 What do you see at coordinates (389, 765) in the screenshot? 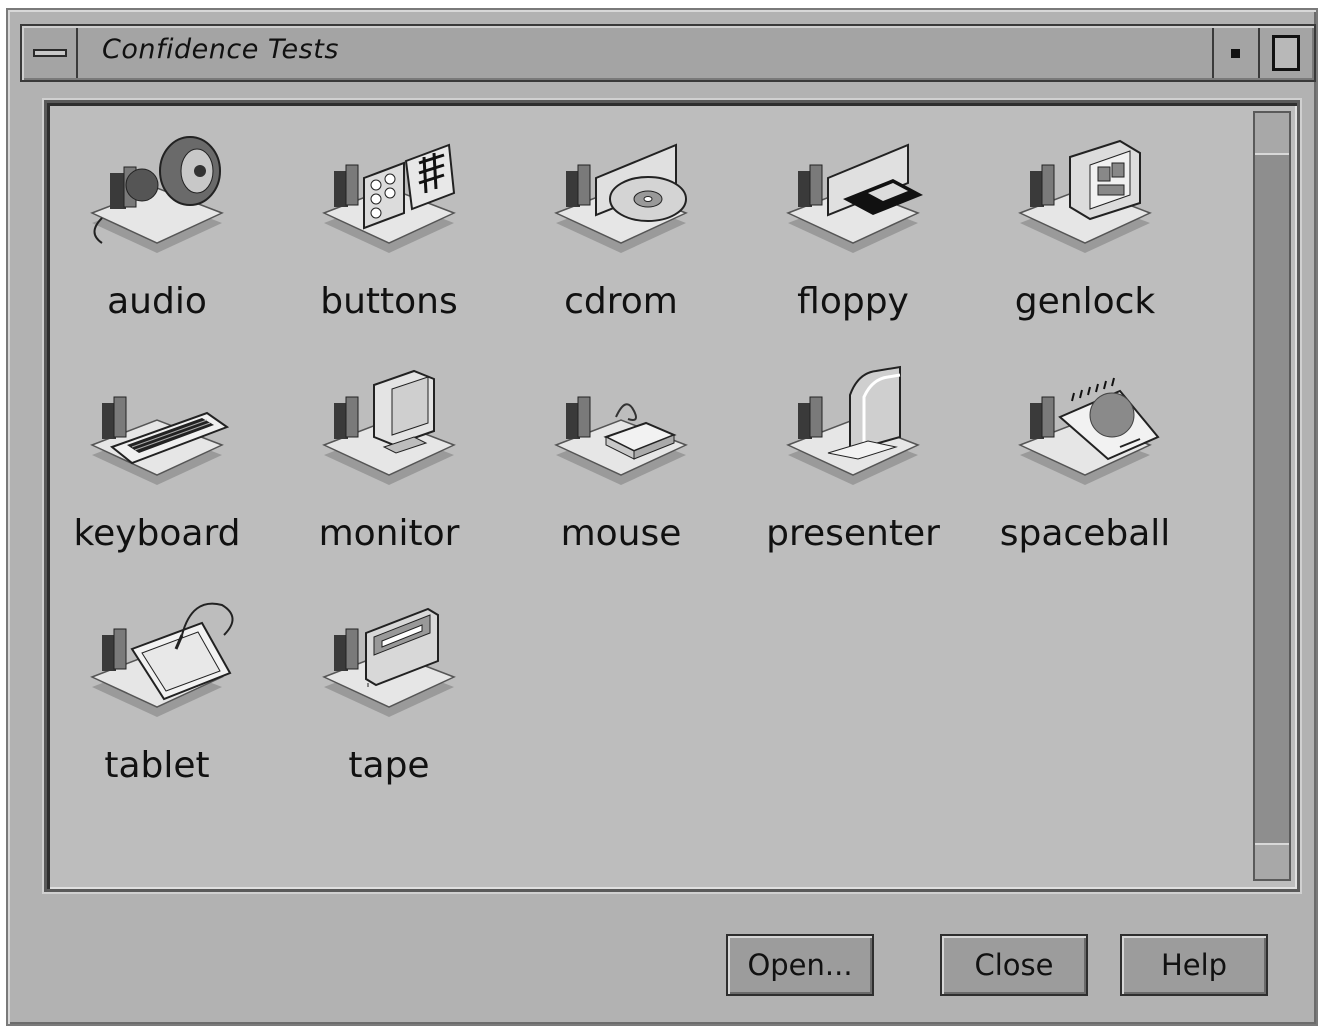
I see `icon-label: tape` at bounding box center [389, 765].